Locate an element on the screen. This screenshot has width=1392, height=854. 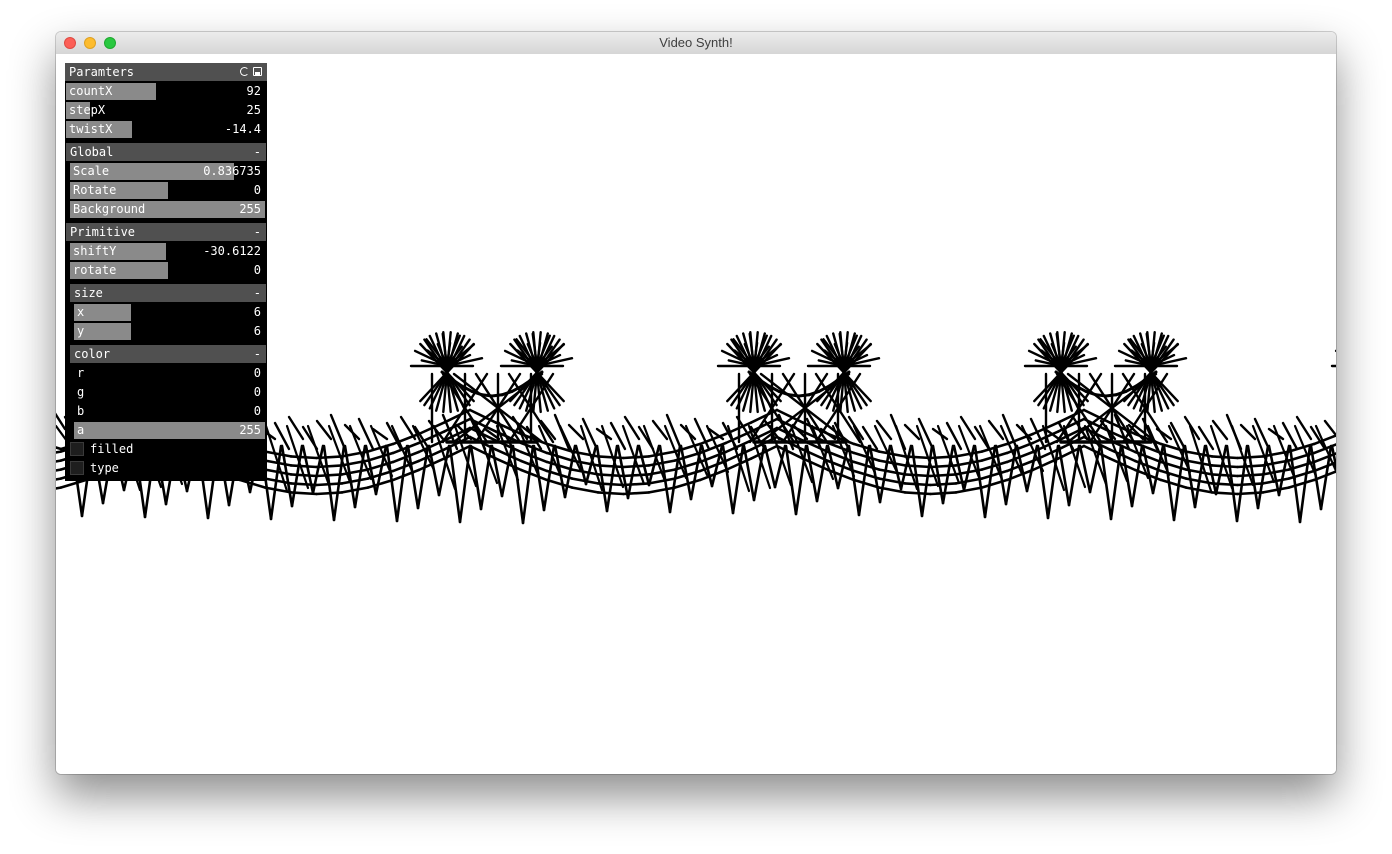
slider-value: 25 is located at coordinates (253, 110).